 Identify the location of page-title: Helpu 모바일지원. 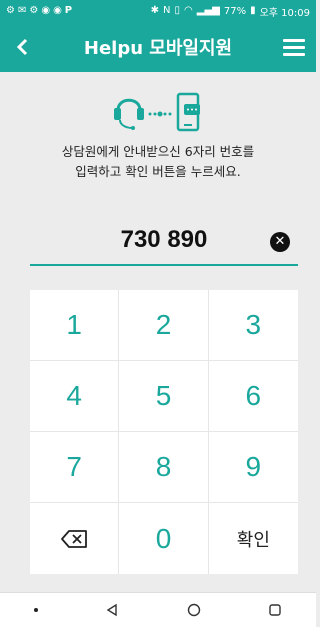
(158, 48).